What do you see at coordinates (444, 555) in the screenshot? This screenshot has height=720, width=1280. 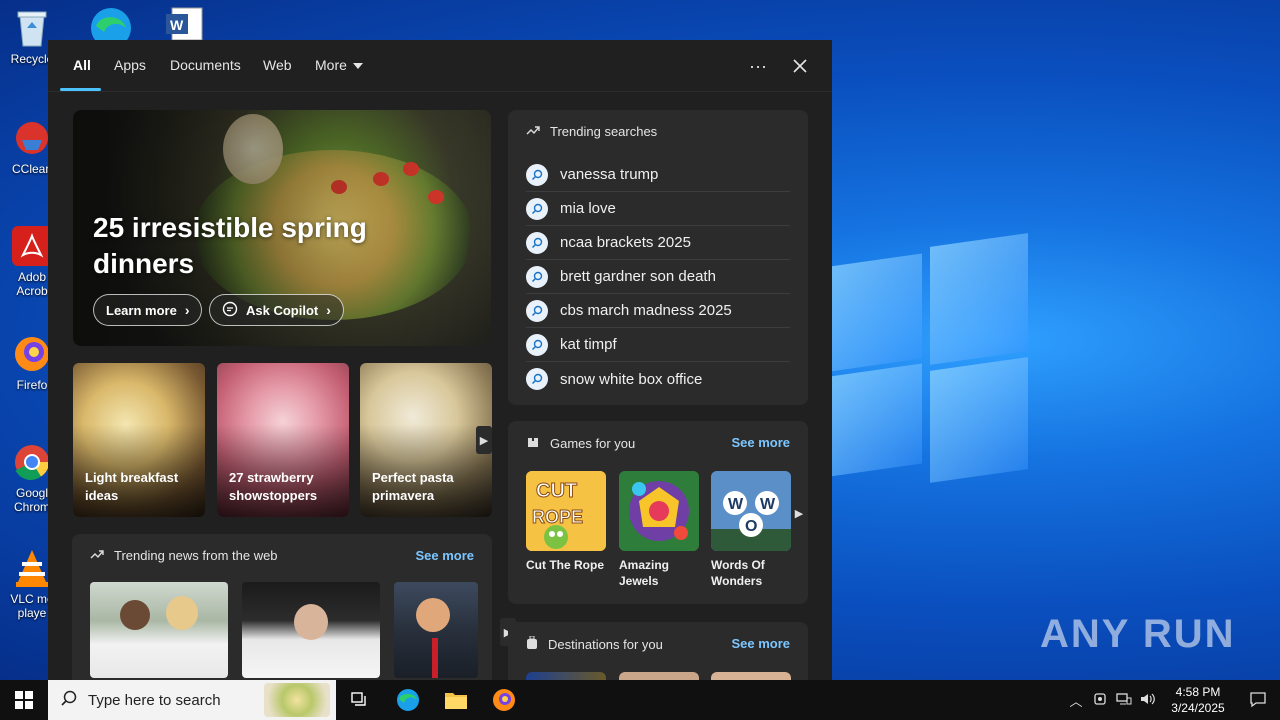 I see `trending-news-see-more: See more` at bounding box center [444, 555].